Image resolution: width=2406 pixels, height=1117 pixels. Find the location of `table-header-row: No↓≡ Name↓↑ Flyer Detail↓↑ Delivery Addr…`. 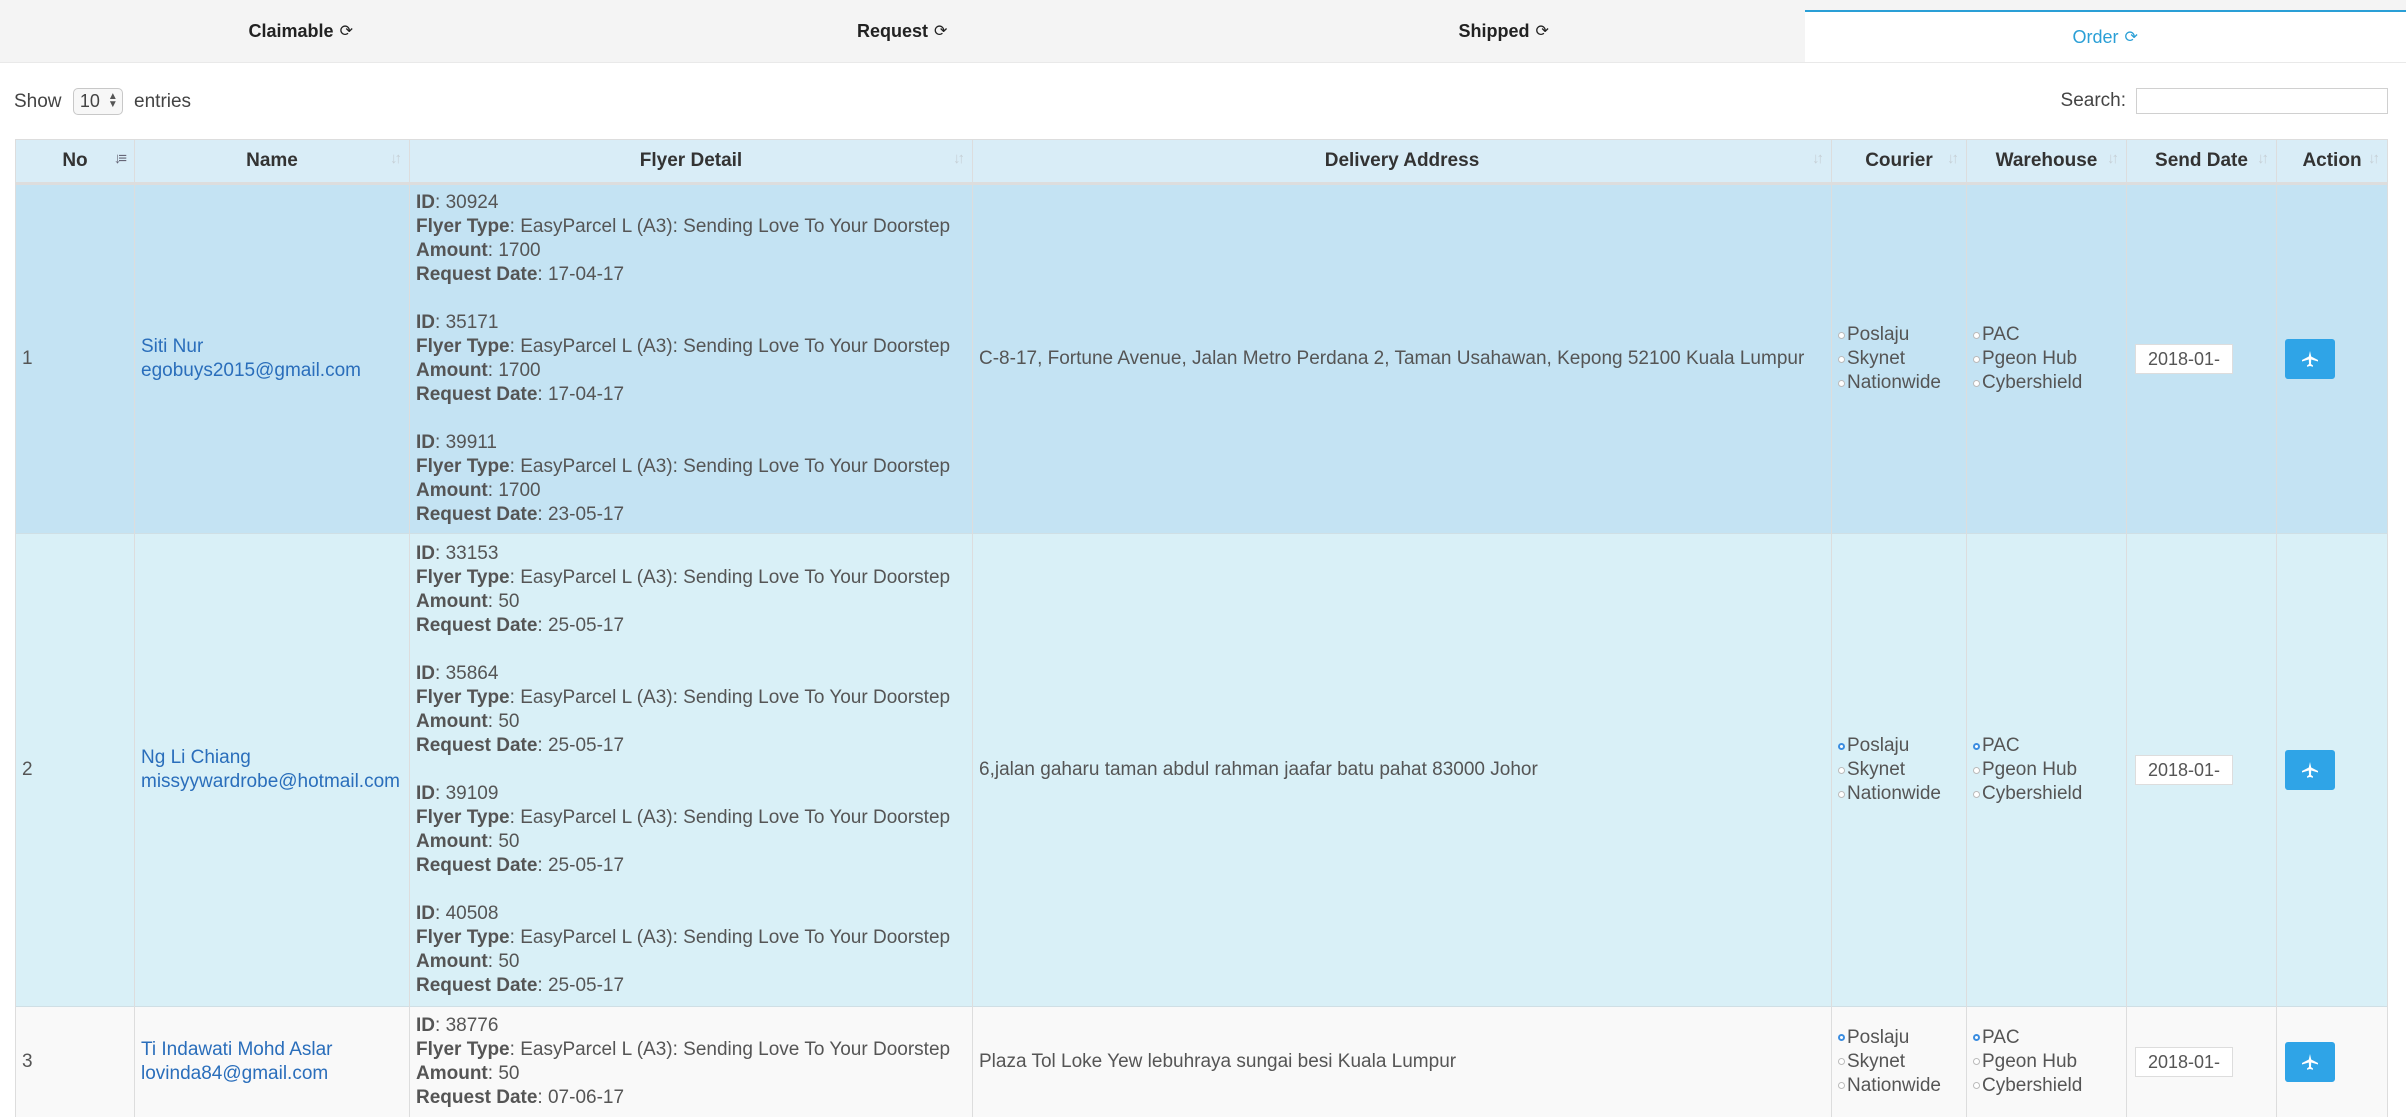

table-header-row: No↓≡ Name↓↑ Flyer Detail↓↑ Delivery Addr… is located at coordinates (1202, 162).